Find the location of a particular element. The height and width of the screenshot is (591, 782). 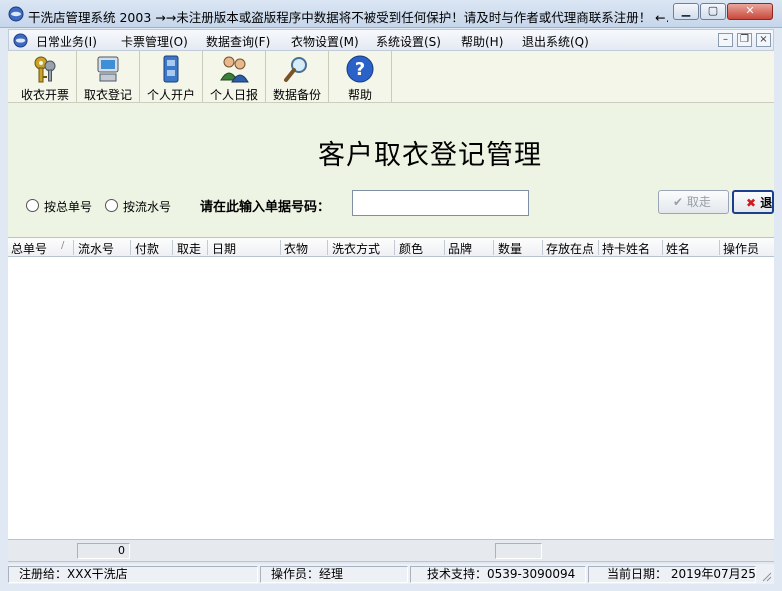

col-header-operator: 操作员 is located at coordinates (741, 248).